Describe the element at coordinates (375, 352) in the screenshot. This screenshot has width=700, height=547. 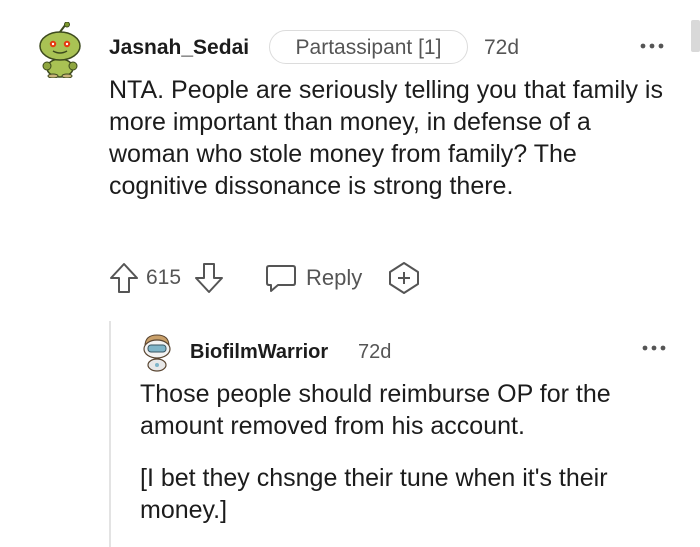
I see `reply-timestamp: 72d` at that location.